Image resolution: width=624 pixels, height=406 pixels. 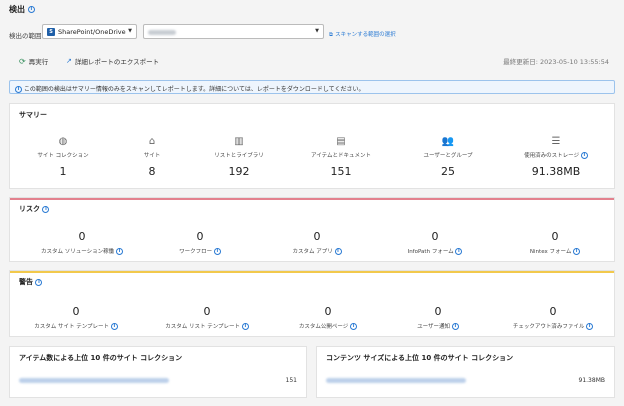 What do you see at coordinates (312, 272) in the screenshot?
I see `warning-accent-line` at bounding box center [312, 272].